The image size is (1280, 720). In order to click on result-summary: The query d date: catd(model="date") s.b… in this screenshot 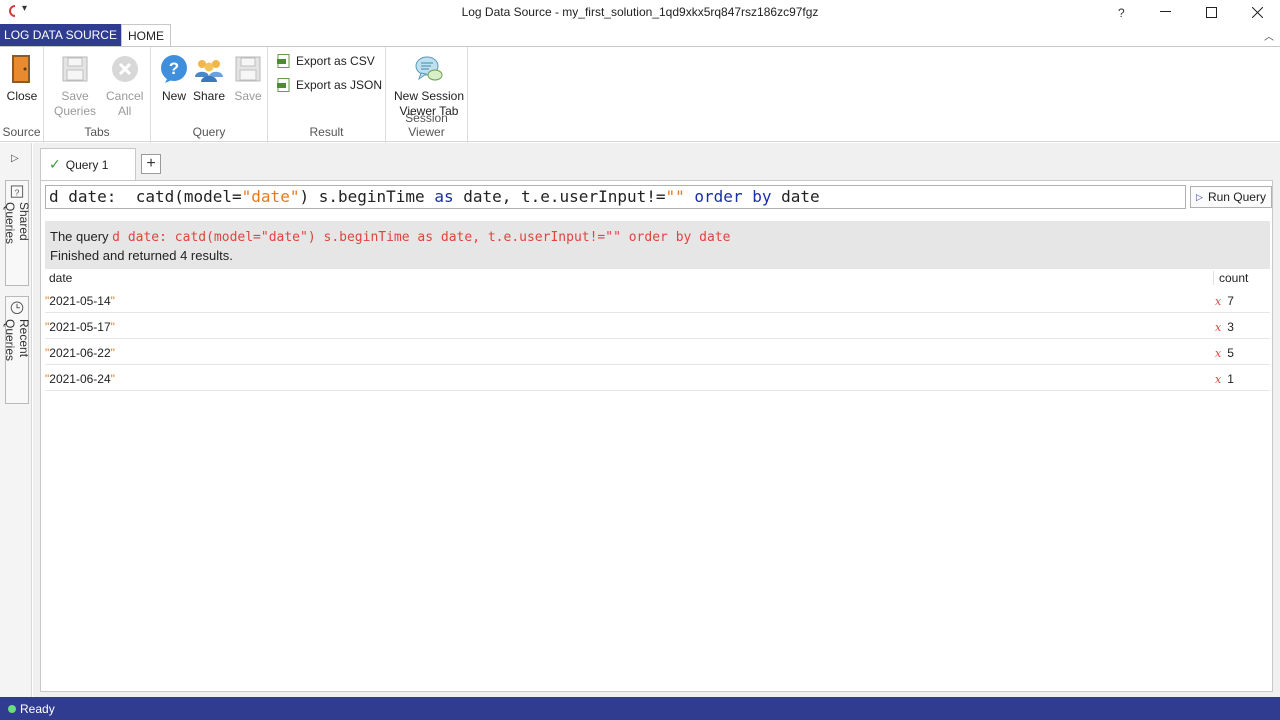, I will do `click(657, 245)`.